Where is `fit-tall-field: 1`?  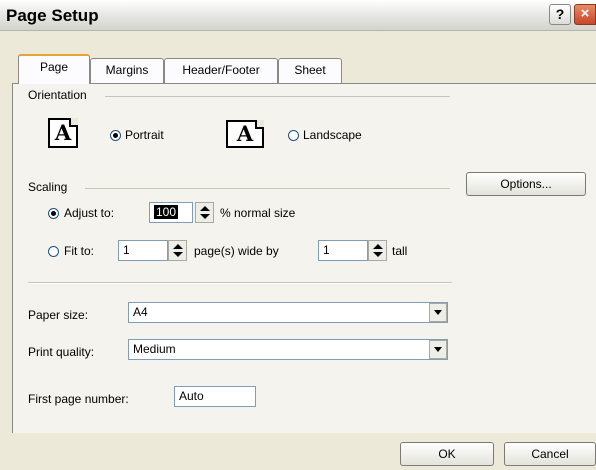 fit-tall-field: 1 is located at coordinates (343, 250).